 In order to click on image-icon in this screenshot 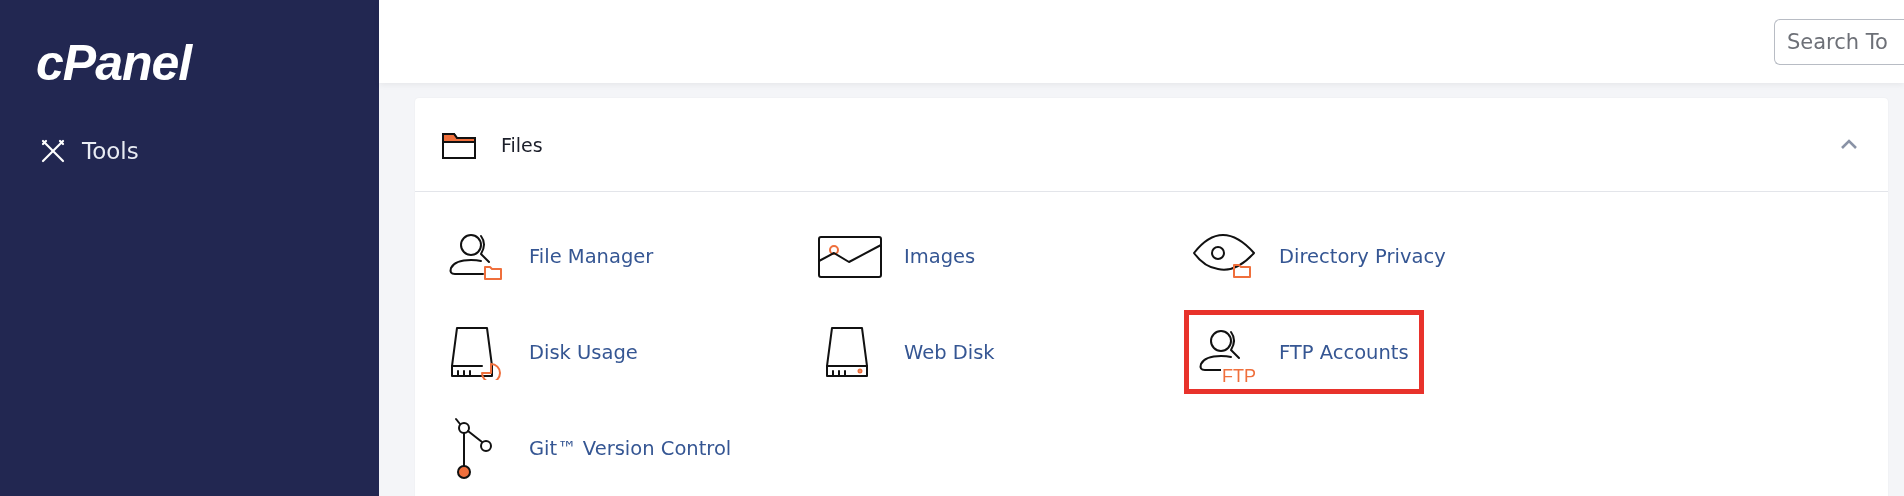, I will do `click(850, 256)`.